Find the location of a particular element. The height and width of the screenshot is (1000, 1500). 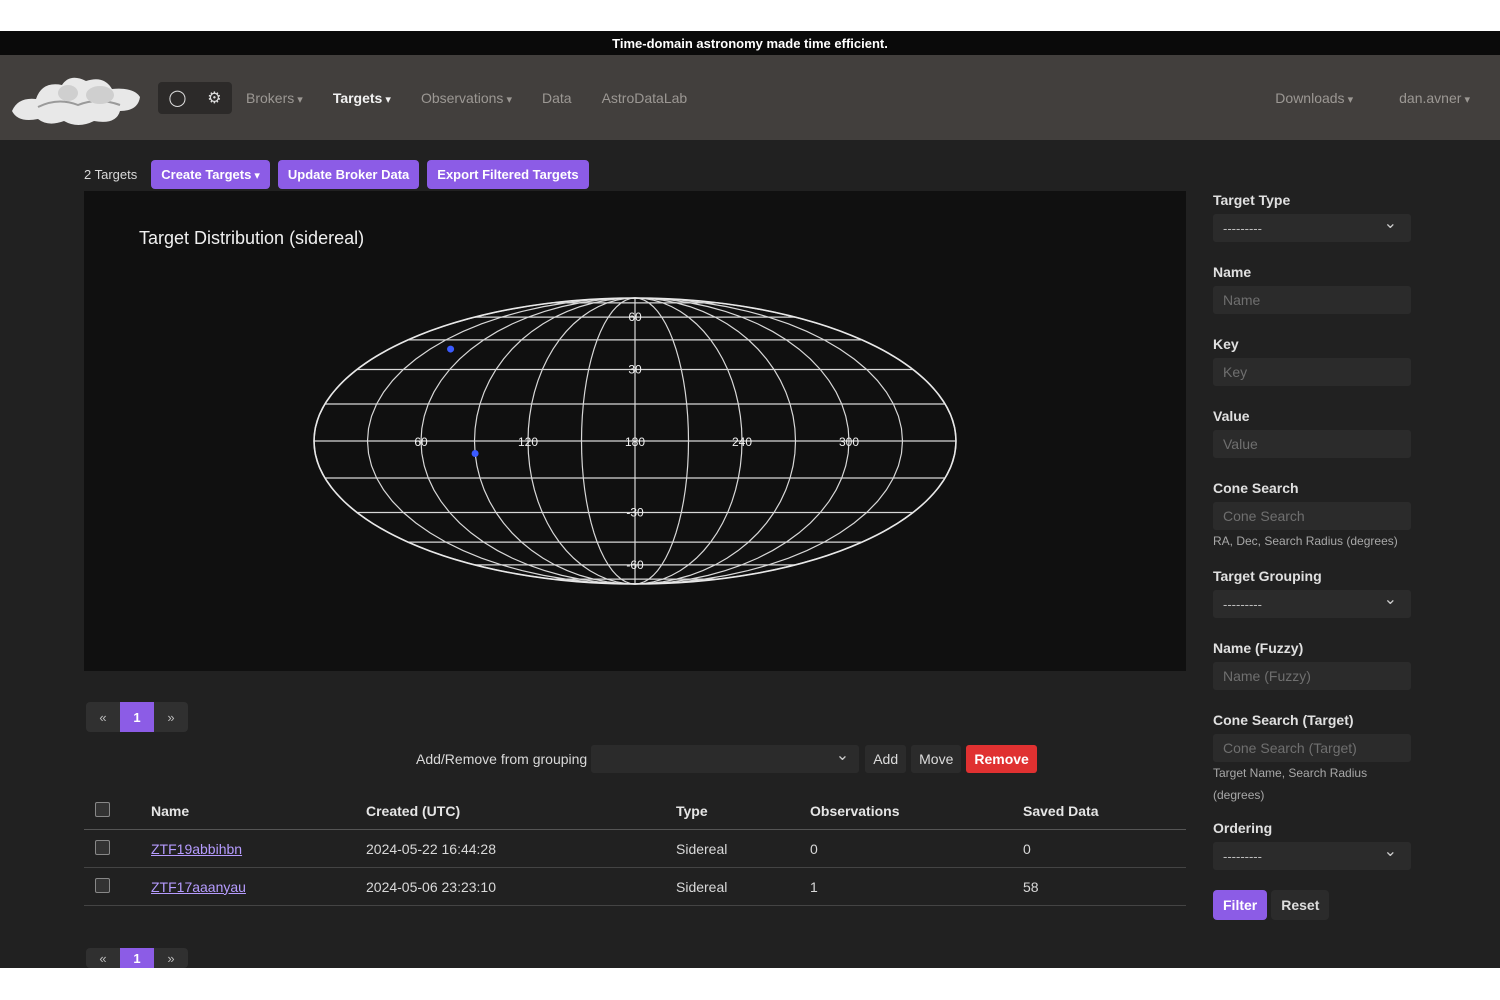

cone-search-target-help: Target Name, Search Radius (degrees) is located at coordinates (1290, 784).